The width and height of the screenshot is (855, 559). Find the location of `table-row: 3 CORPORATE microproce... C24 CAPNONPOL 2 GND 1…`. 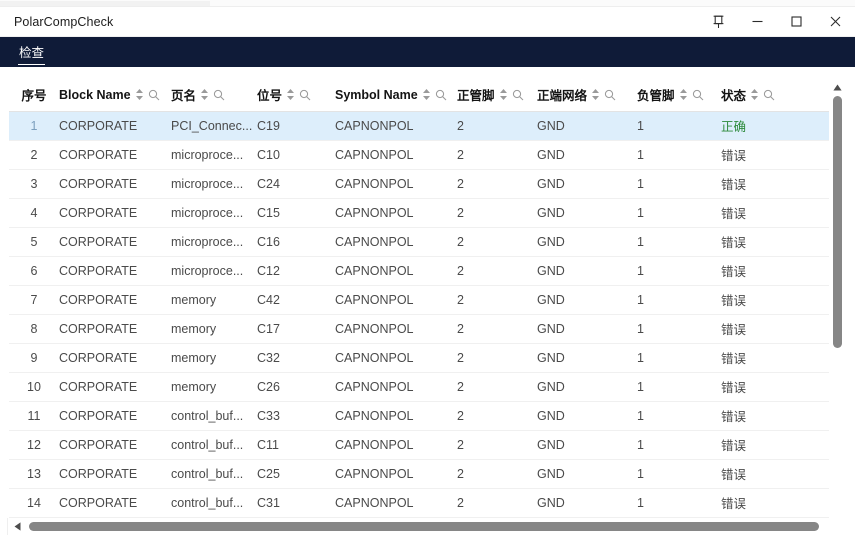

table-row: 3 CORPORATE microproce... C24 CAPNONPOL 2 GND 1… is located at coordinates (419, 184).